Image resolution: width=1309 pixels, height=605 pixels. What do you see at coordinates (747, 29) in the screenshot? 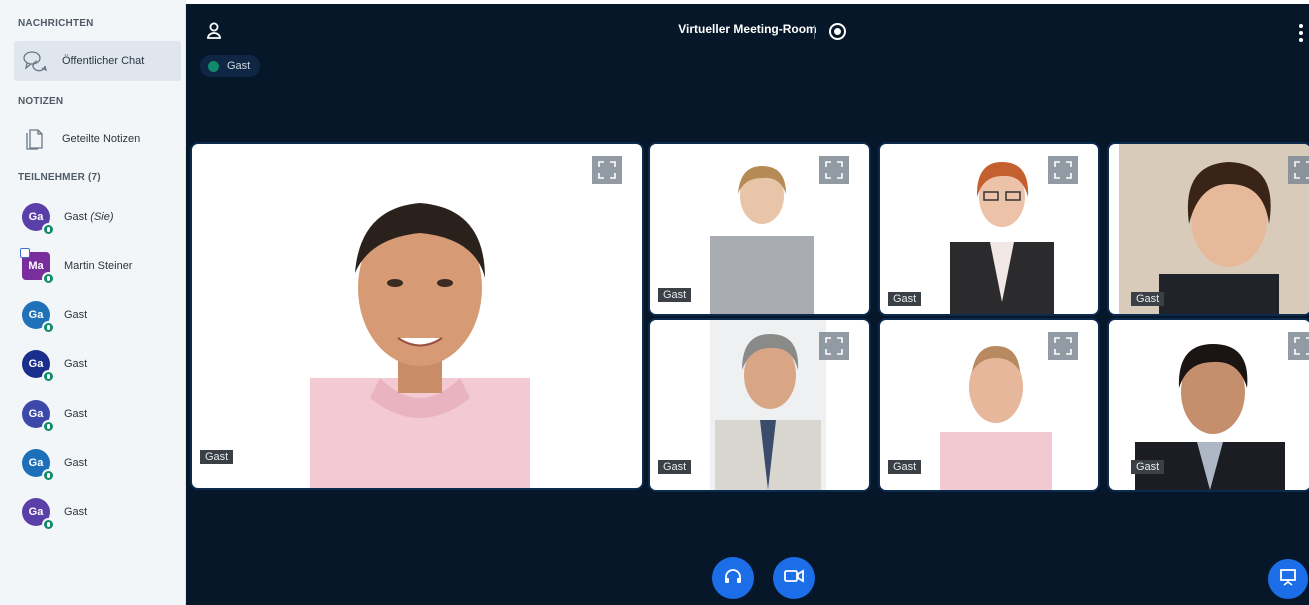
I see `meeting-title: Virtueller Meeting-Room` at bounding box center [747, 29].